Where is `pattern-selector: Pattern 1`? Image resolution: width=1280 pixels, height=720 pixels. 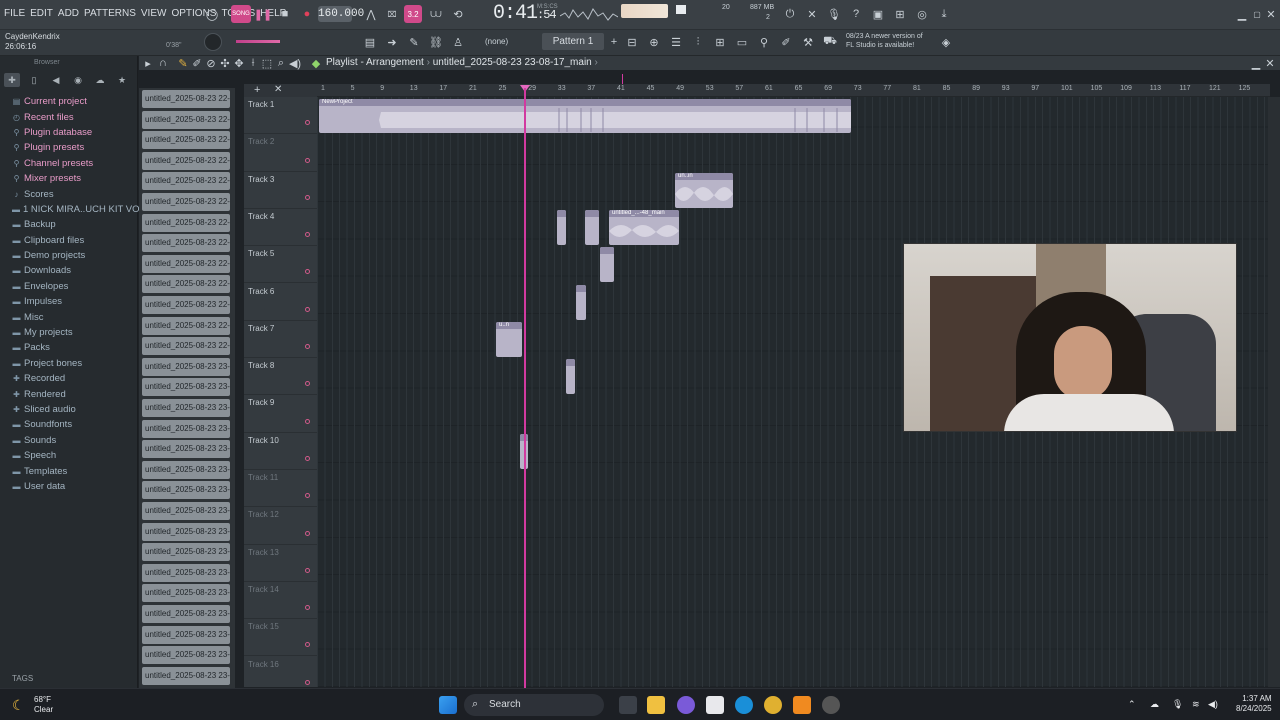
pattern-selector: Pattern 1 is located at coordinates (573, 41).